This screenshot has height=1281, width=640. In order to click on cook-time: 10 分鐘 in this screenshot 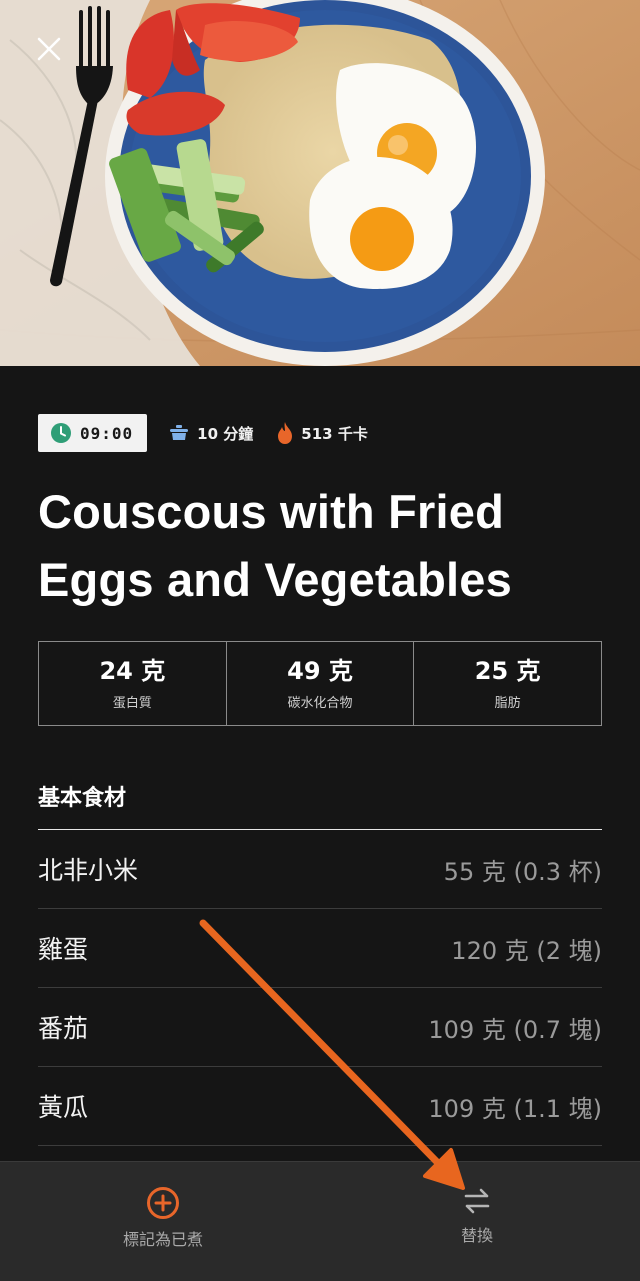, I will do `click(211, 433)`.